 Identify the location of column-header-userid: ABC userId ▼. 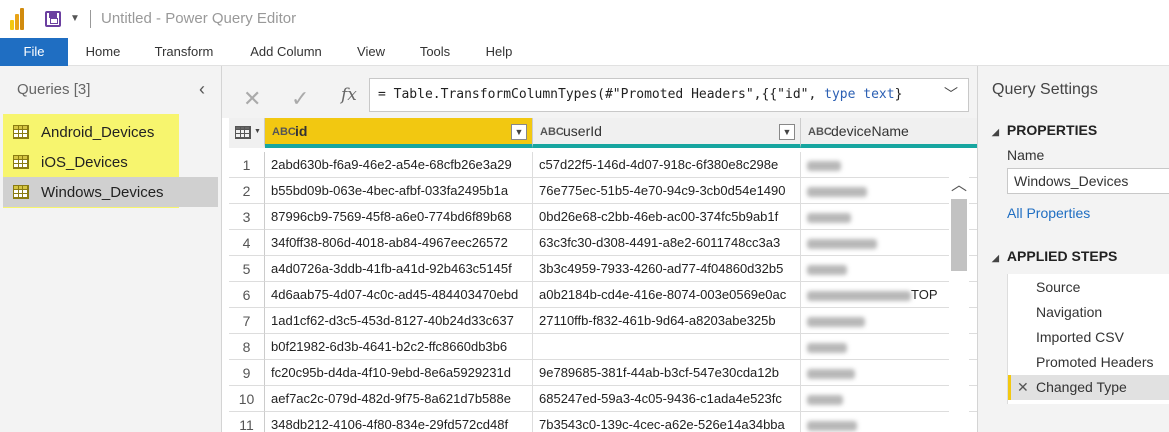
(667, 133).